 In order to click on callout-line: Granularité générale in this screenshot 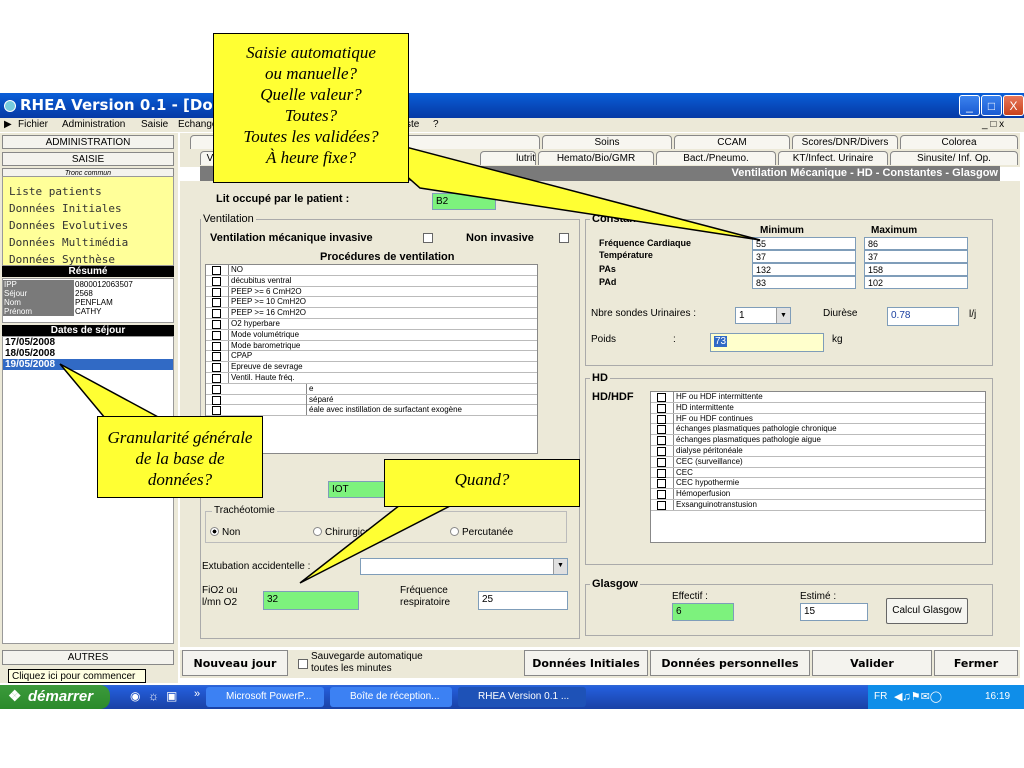, I will do `click(180, 437)`.